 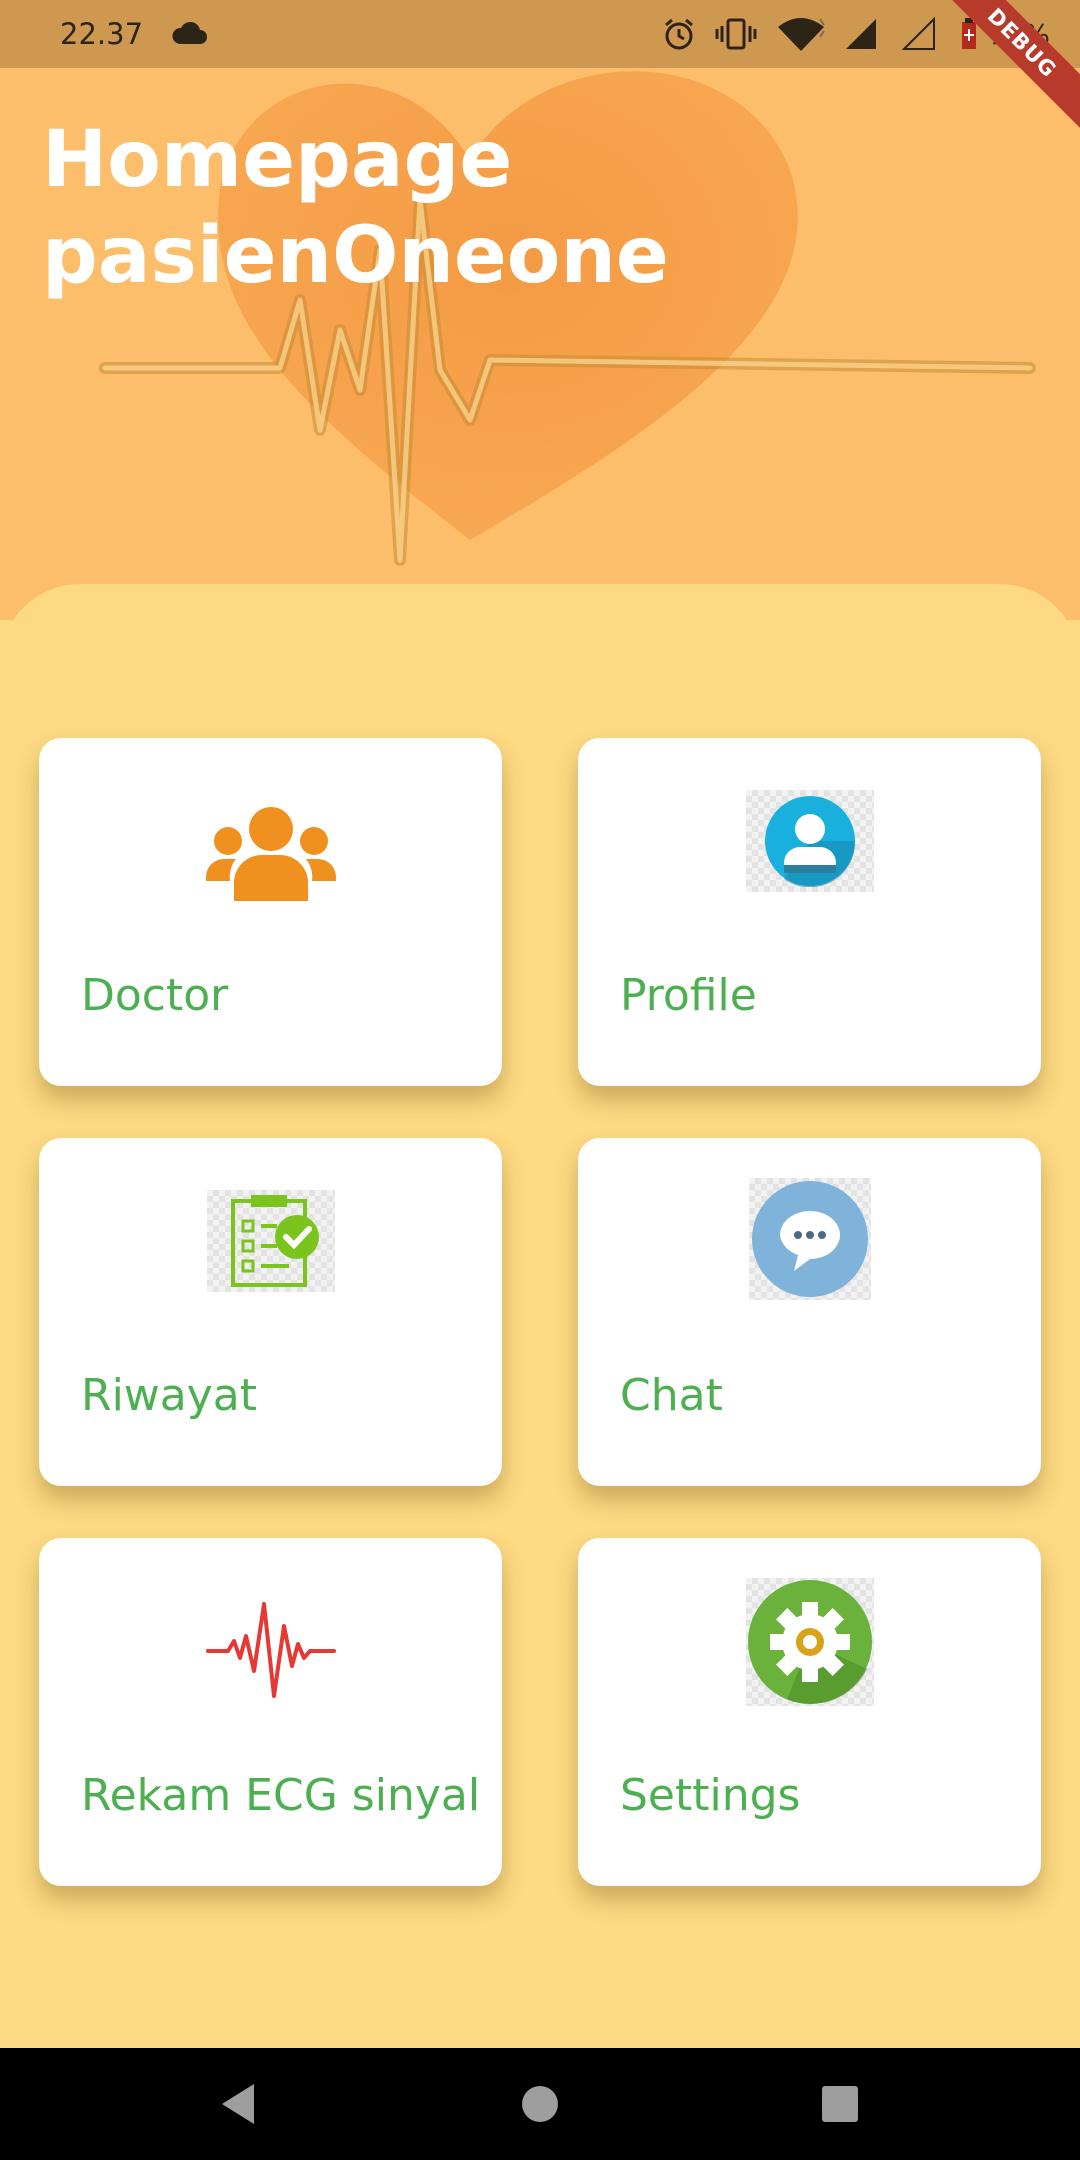 I want to click on chat-bubble-icon, so click(x=809, y=1239).